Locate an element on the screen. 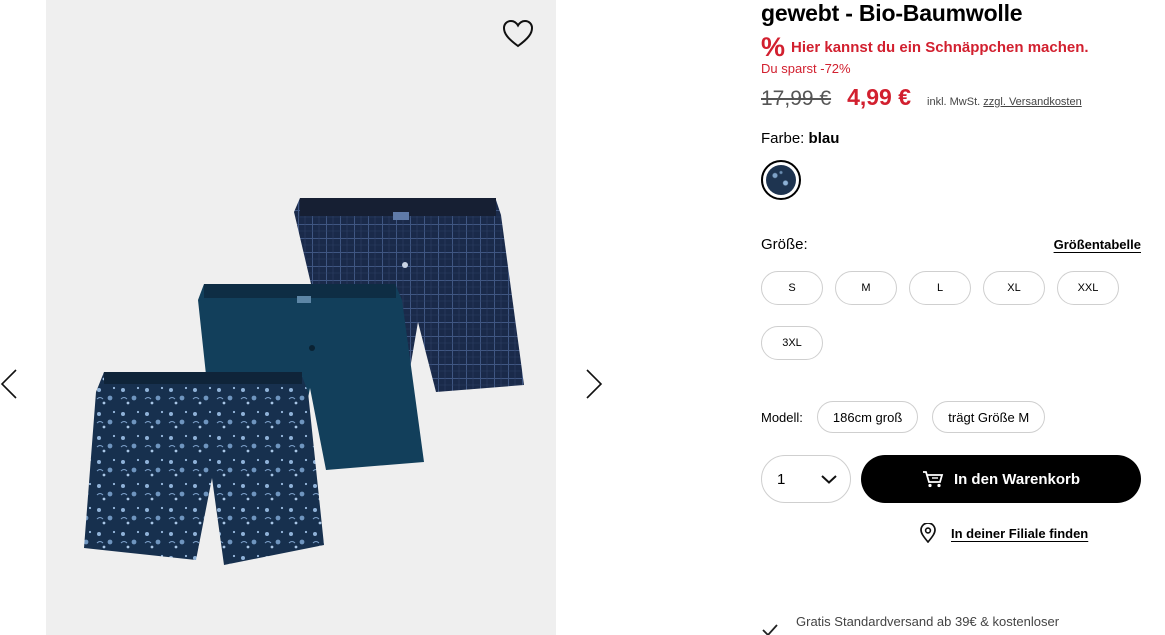  size-option-3xl: 3XL is located at coordinates (792, 343).